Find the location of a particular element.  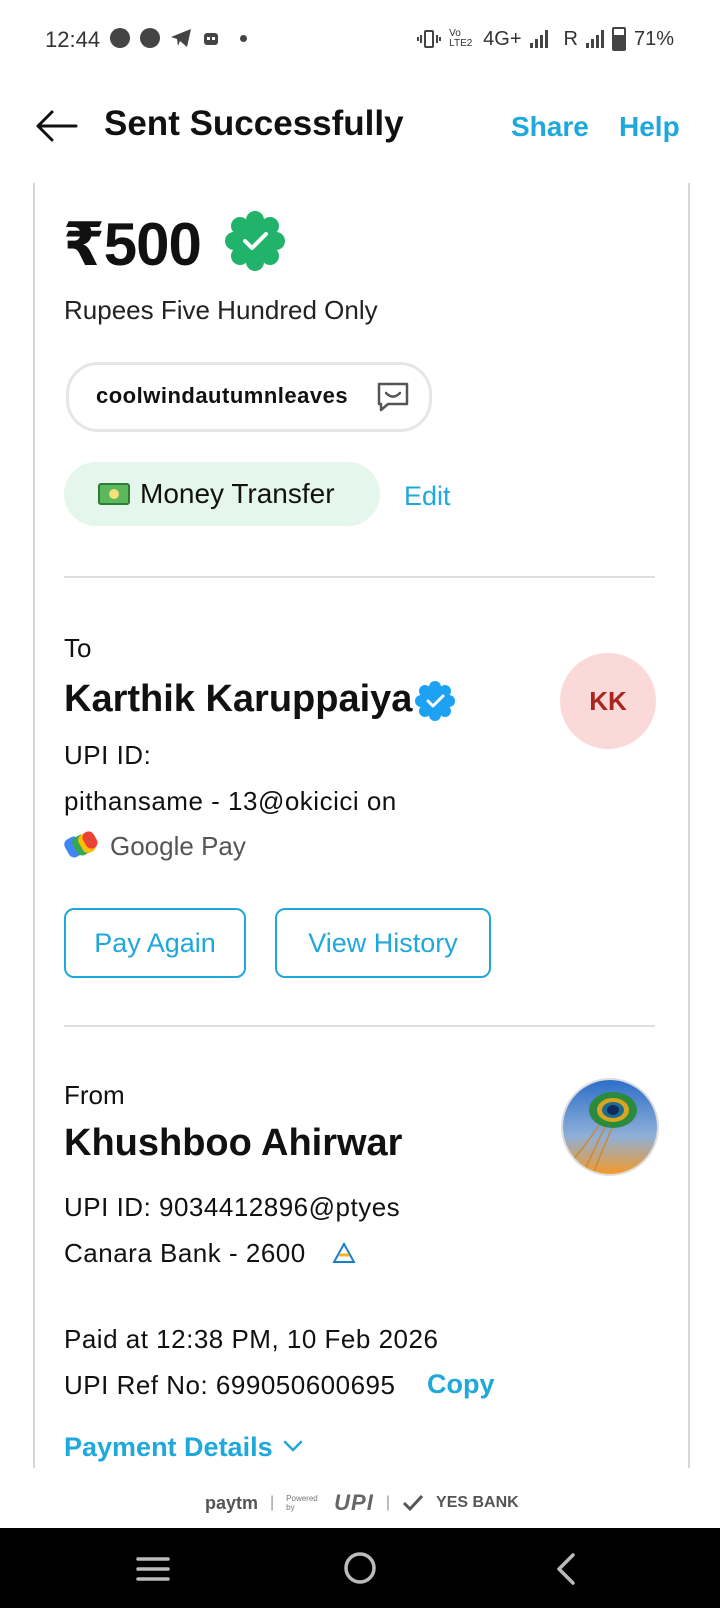

peacock-feather-image is located at coordinates (610, 1127).